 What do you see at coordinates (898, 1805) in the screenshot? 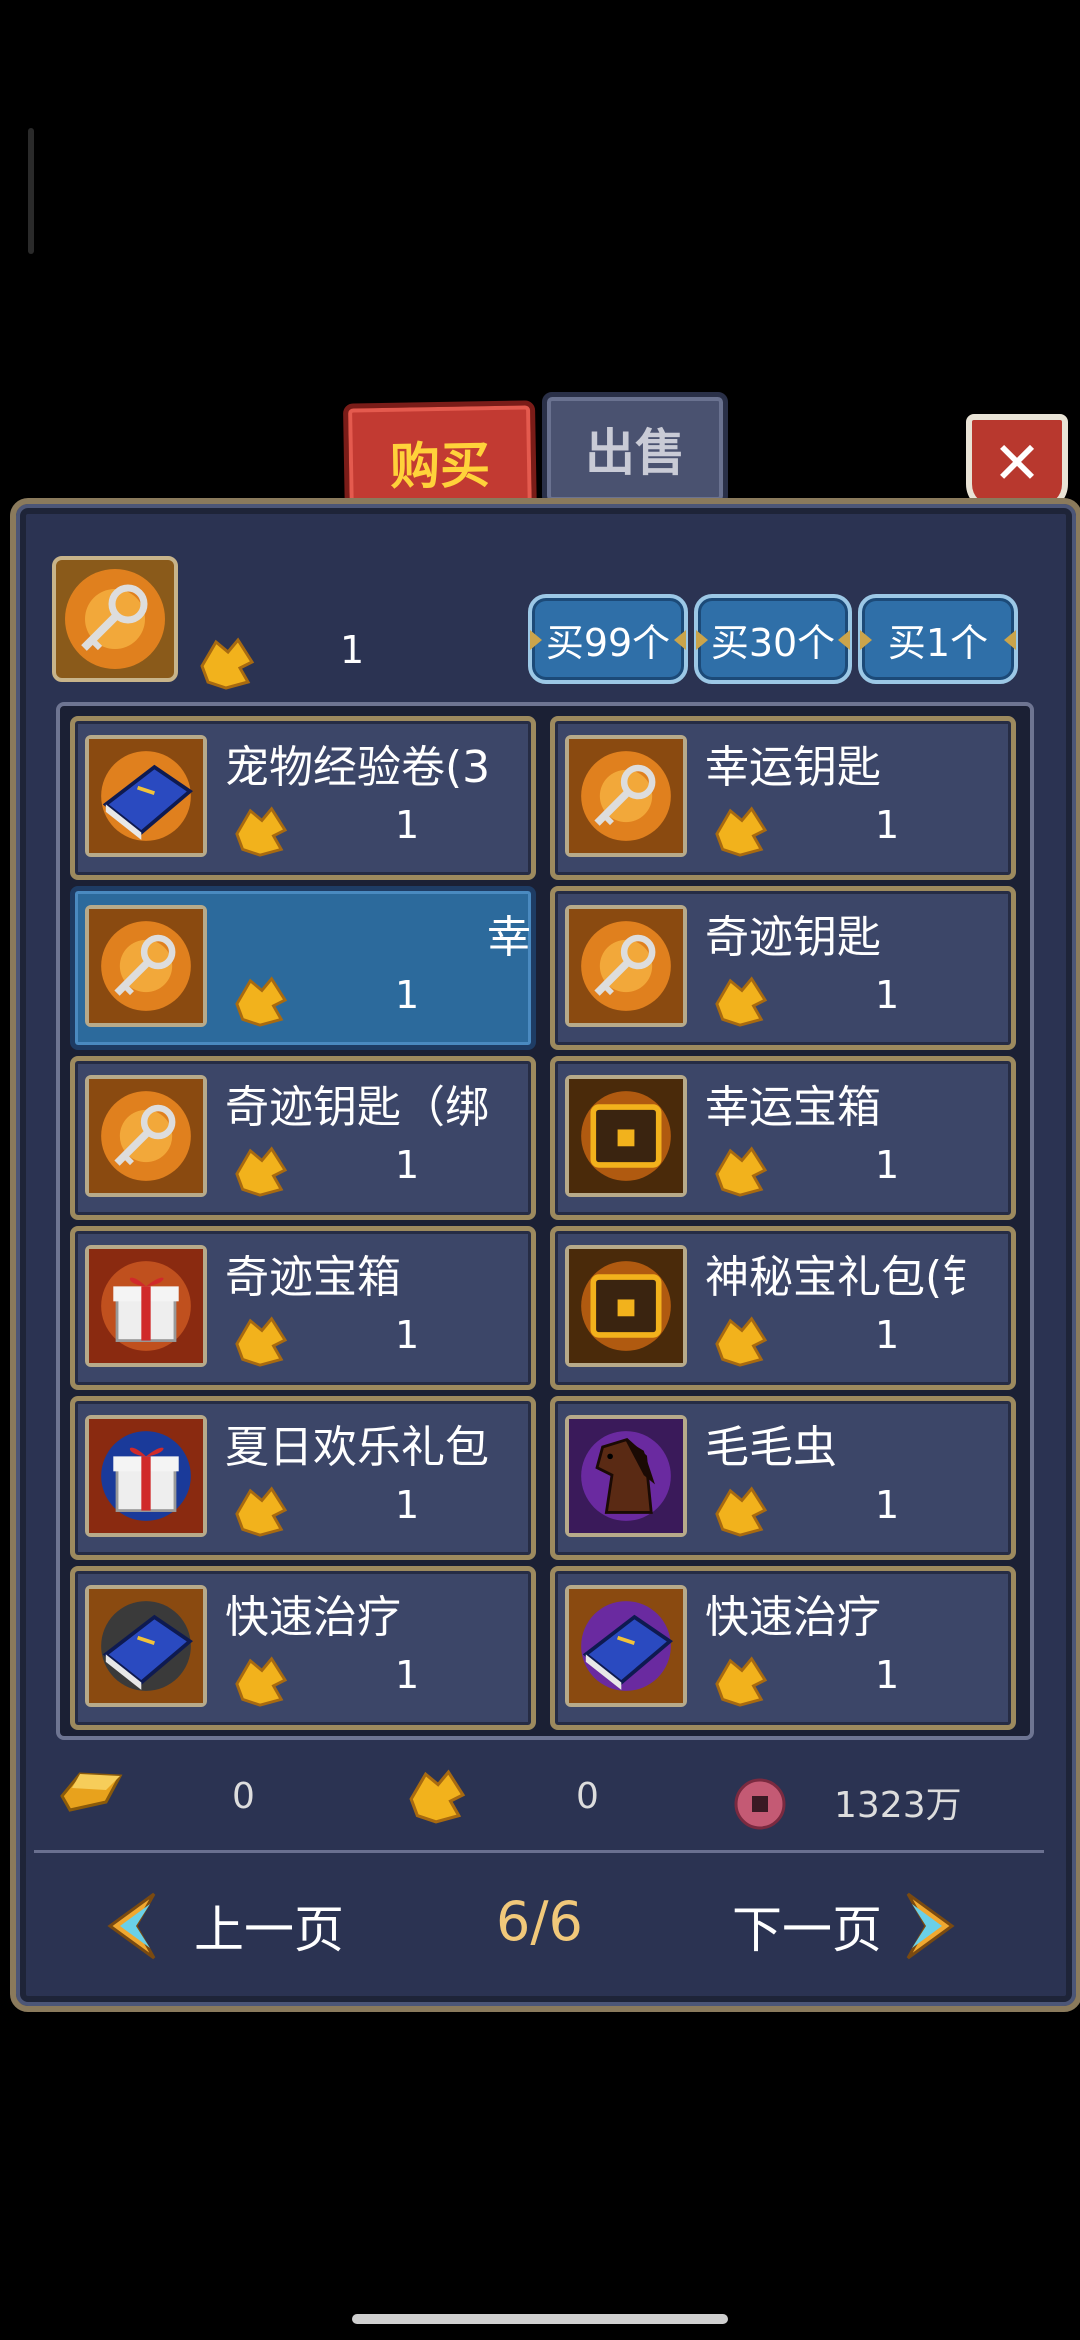
I see `coin-amount: 1323万` at bounding box center [898, 1805].